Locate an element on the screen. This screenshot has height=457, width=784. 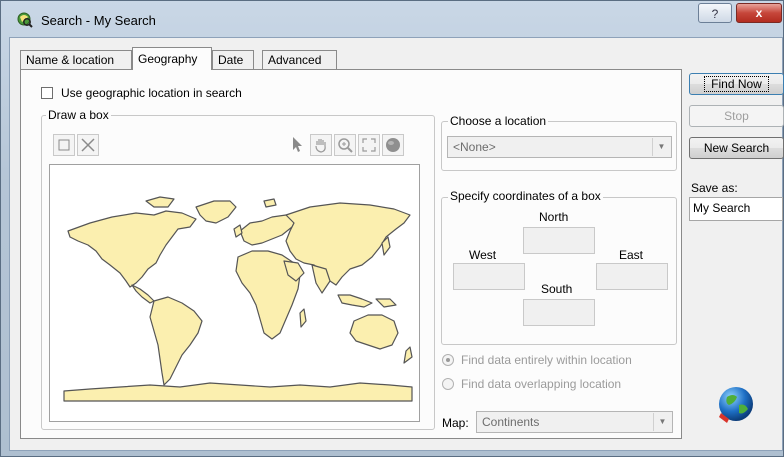
pointer-icon is located at coordinates (297, 145).